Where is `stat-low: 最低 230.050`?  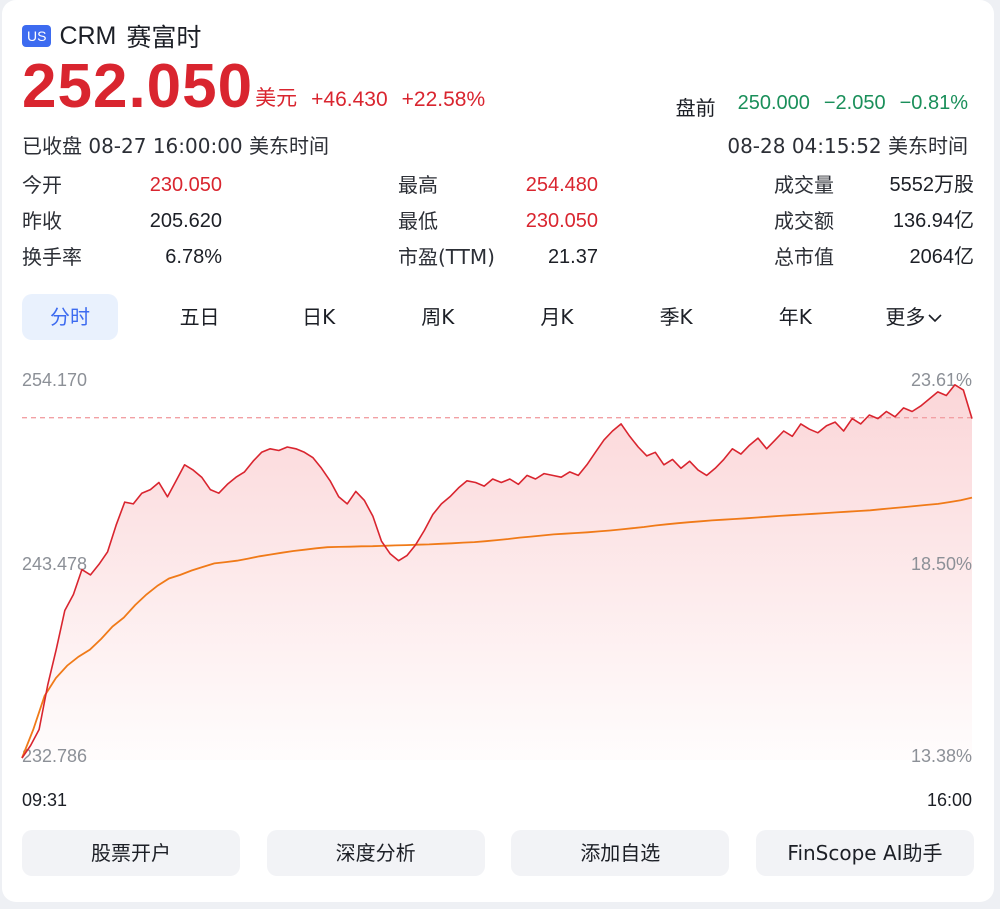
stat-low: 最低 230.050 is located at coordinates (498, 226).